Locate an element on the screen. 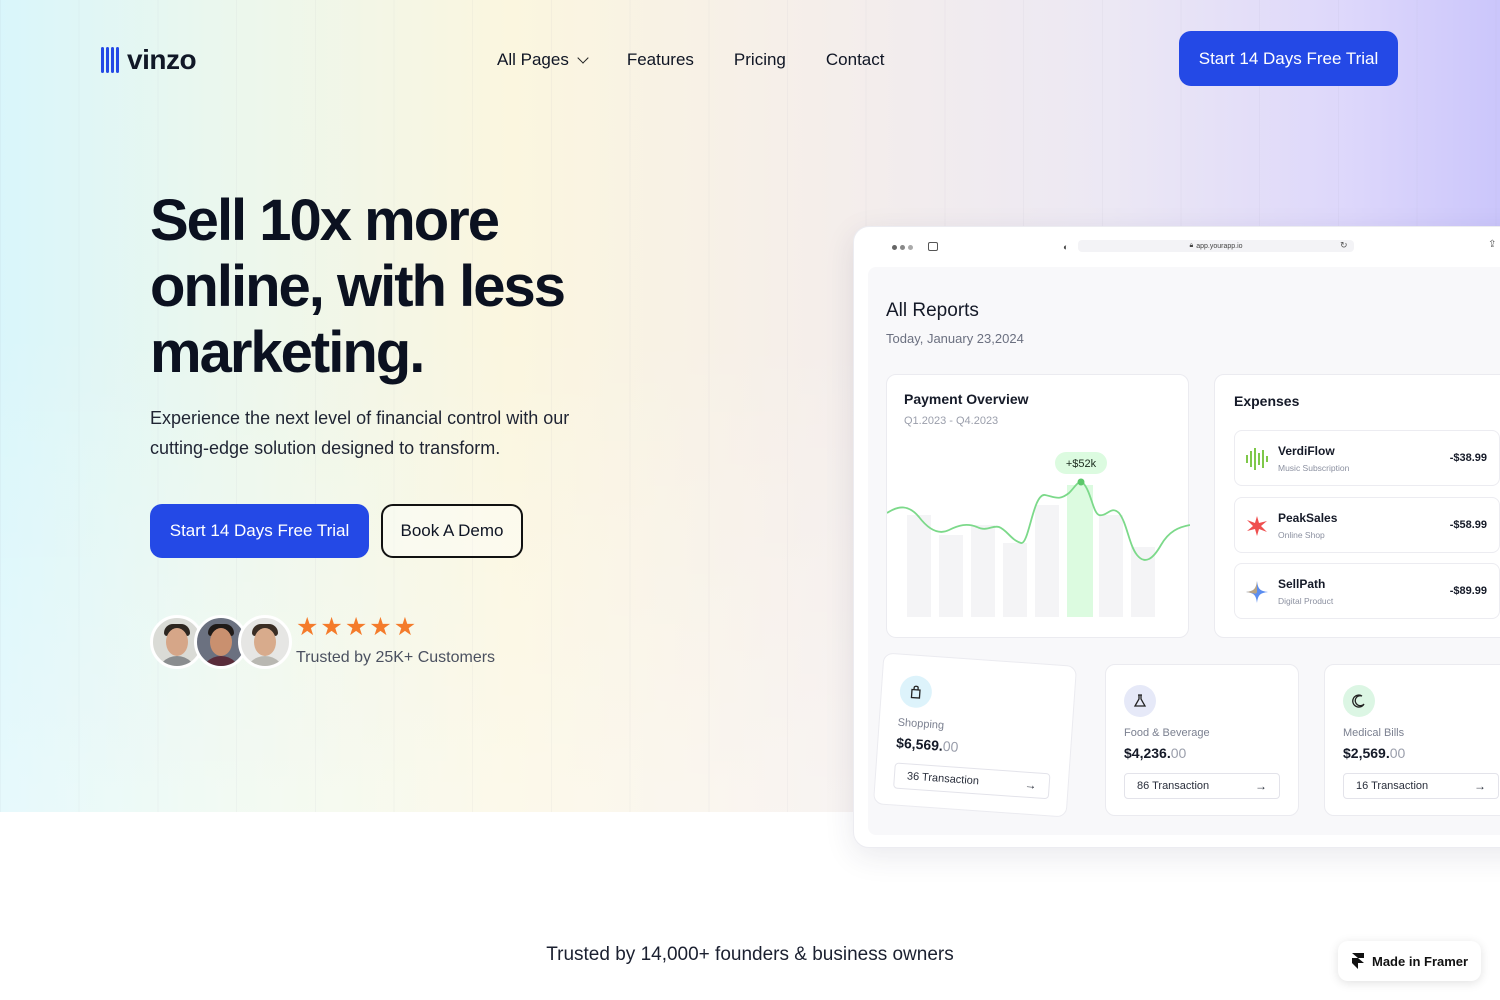 The height and width of the screenshot is (1000, 1500). soundwave-icon is located at coordinates (1257, 459).